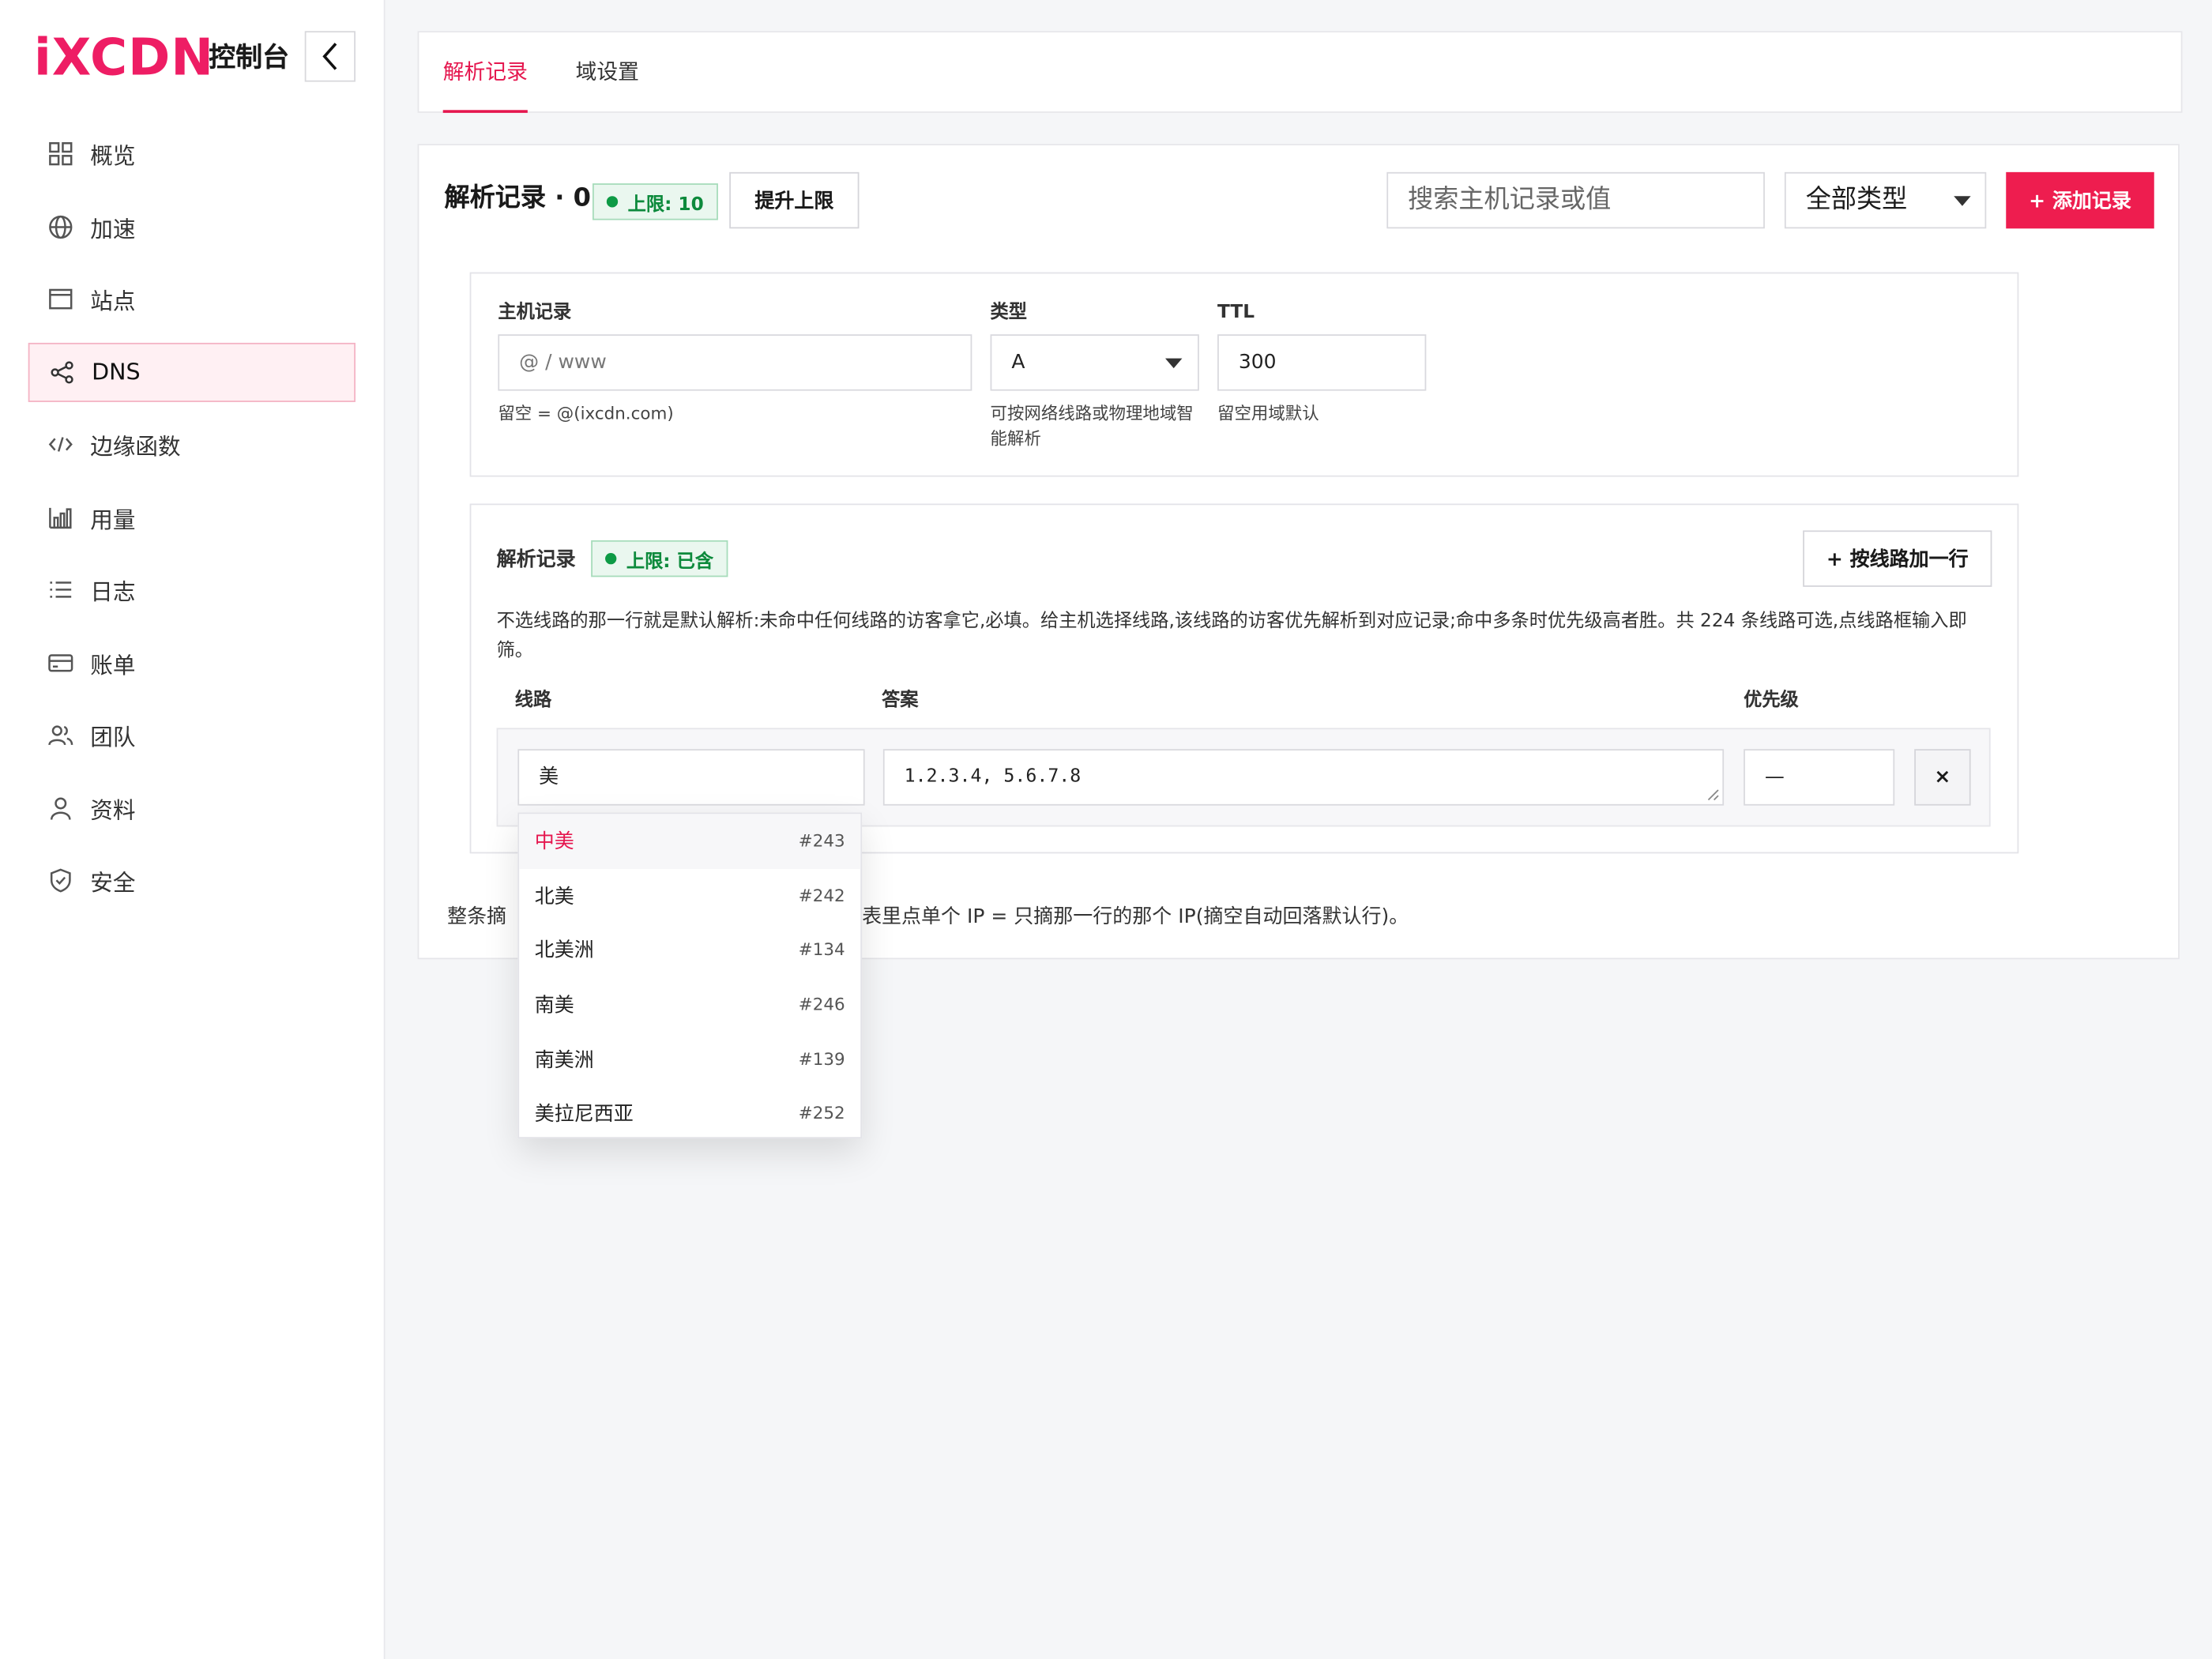 The width and height of the screenshot is (2212, 1659). Describe the element at coordinates (62, 372) in the screenshot. I see `share-icon` at that location.